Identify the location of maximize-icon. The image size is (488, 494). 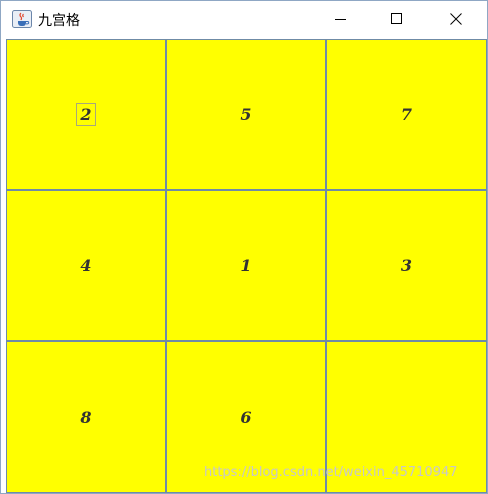
(396, 18).